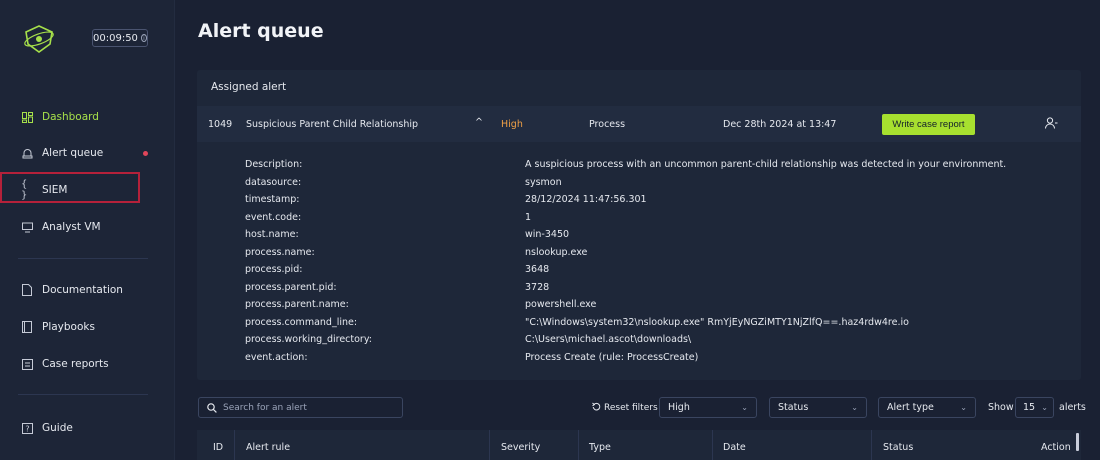 This screenshot has width=1100, height=460. I want to click on sidebar-item-documentation: Documentation, so click(87, 290).